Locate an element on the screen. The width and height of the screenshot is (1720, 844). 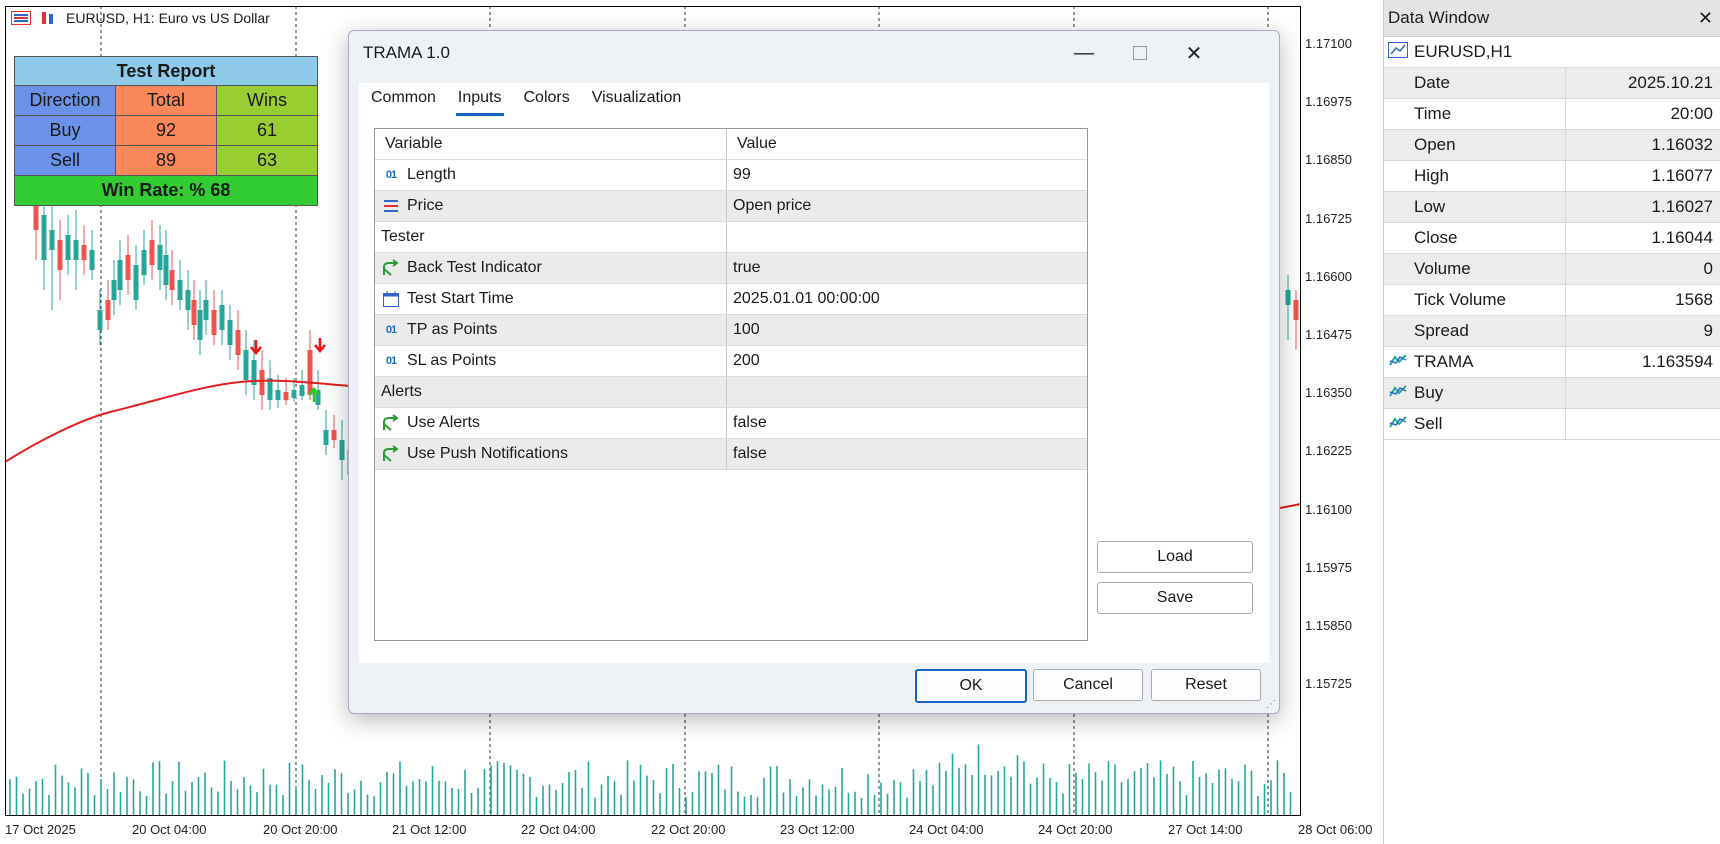
input-row: 01 Length 99 is located at coordinates (731, 175).